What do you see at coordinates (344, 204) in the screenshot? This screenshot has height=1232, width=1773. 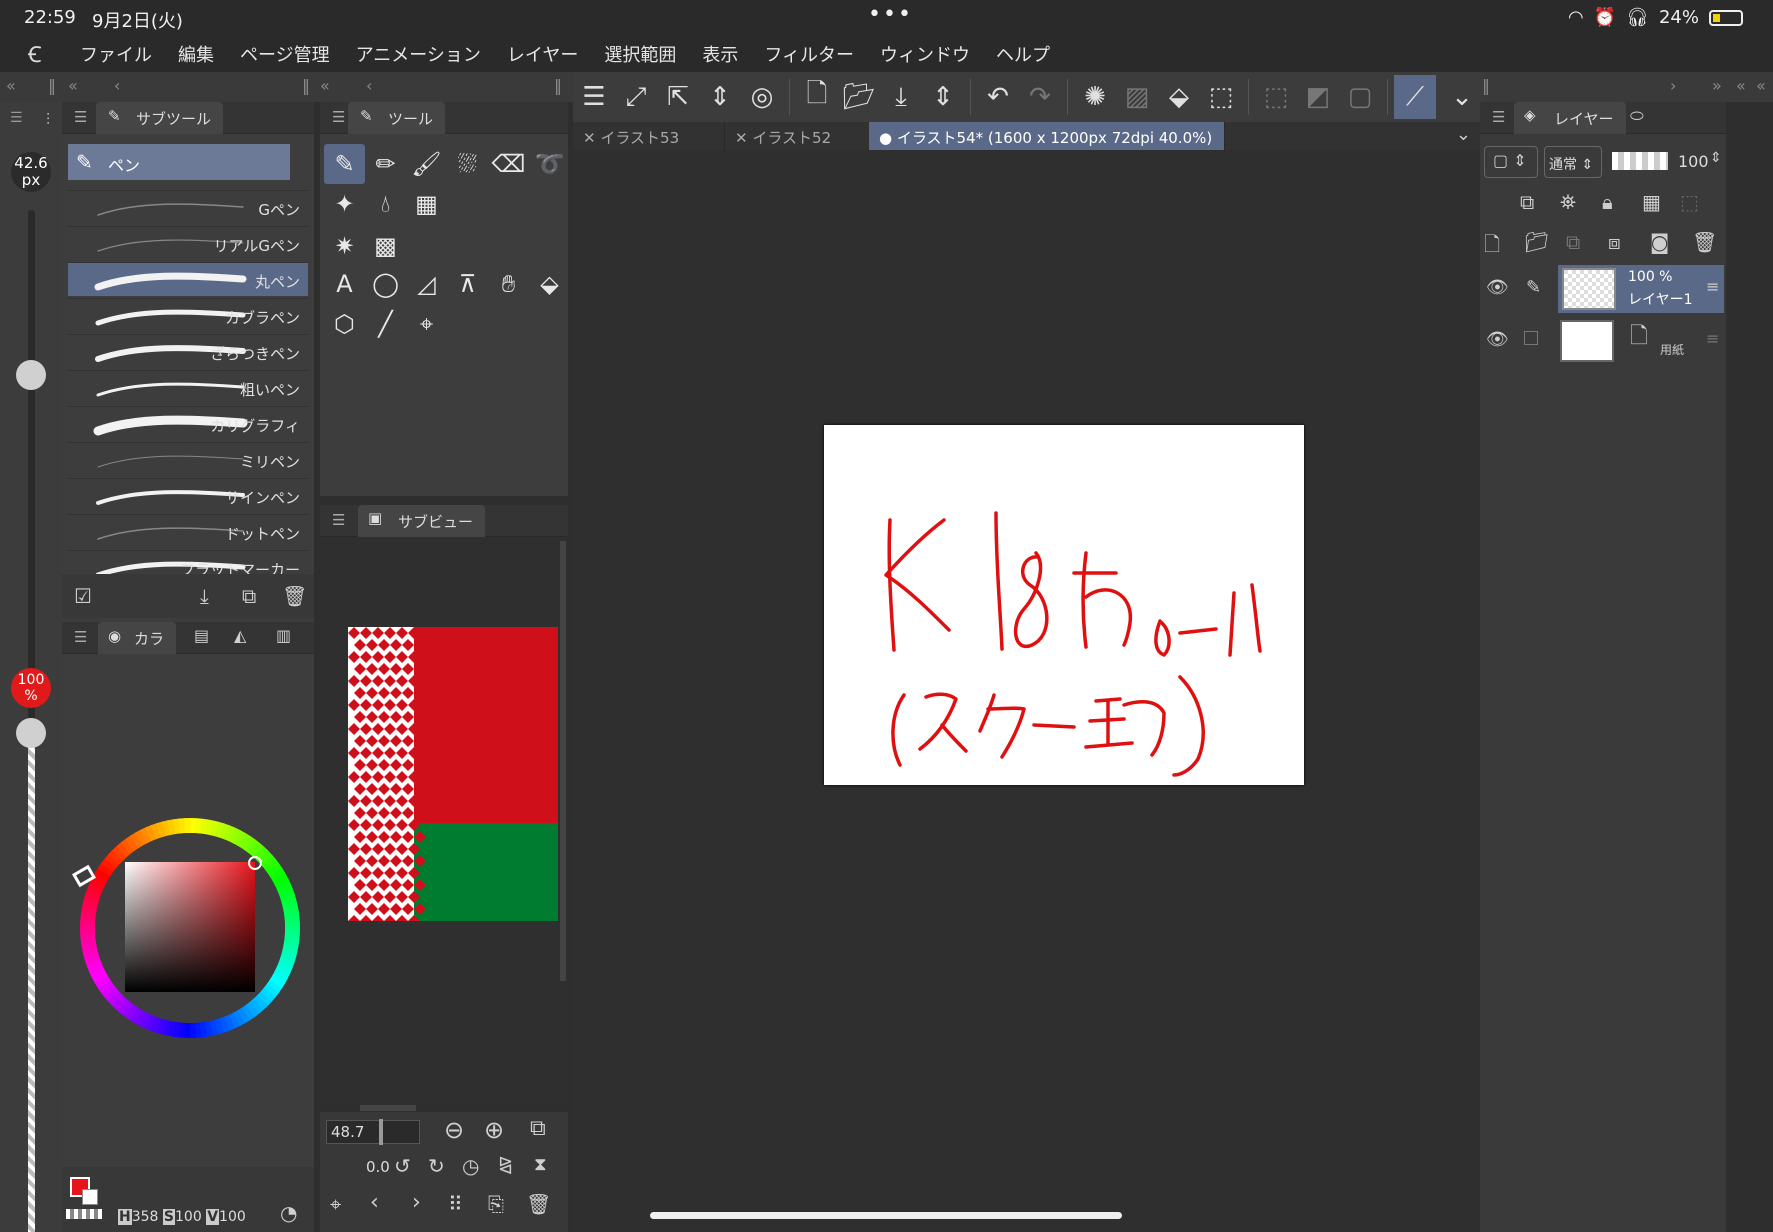 I see `decoration-tool-icon: ✦` at bounding box center [344, 204].